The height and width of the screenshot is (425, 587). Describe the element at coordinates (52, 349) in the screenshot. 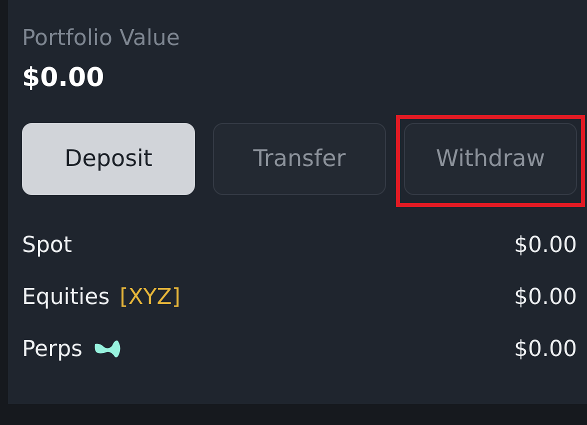

I see `balance-label: Perps` at that location.